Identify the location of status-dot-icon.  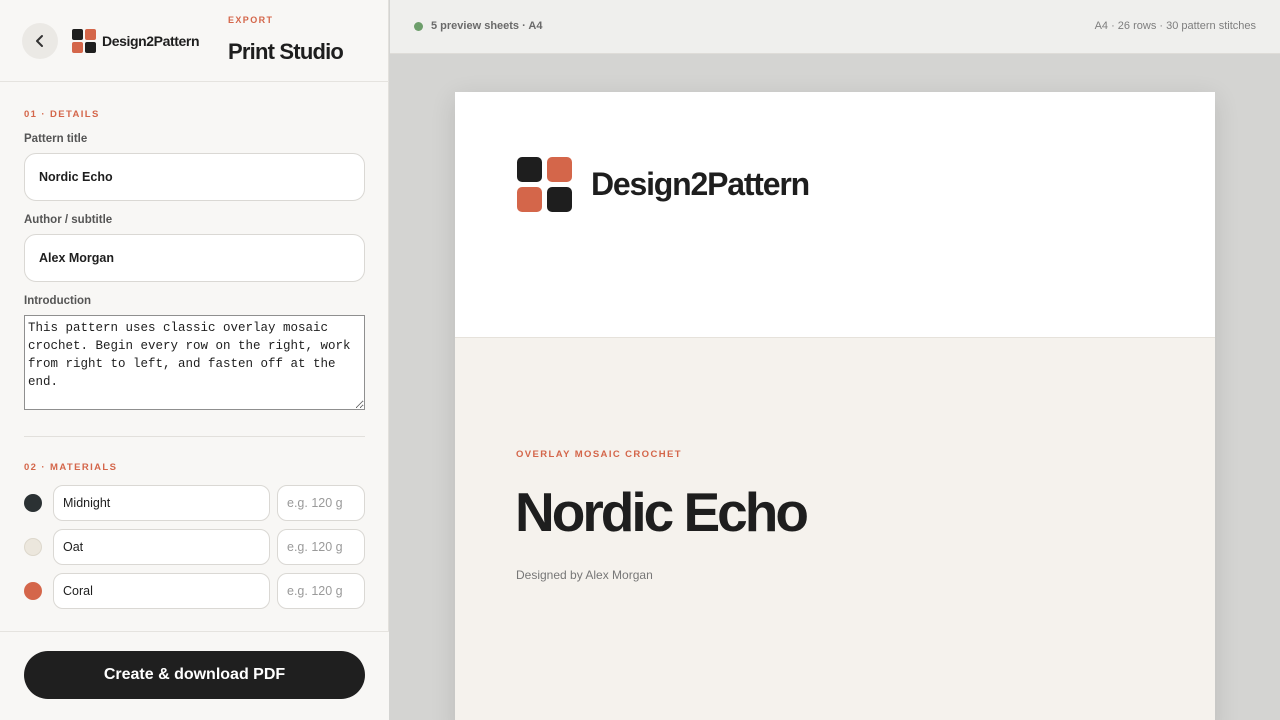
(418, 26).